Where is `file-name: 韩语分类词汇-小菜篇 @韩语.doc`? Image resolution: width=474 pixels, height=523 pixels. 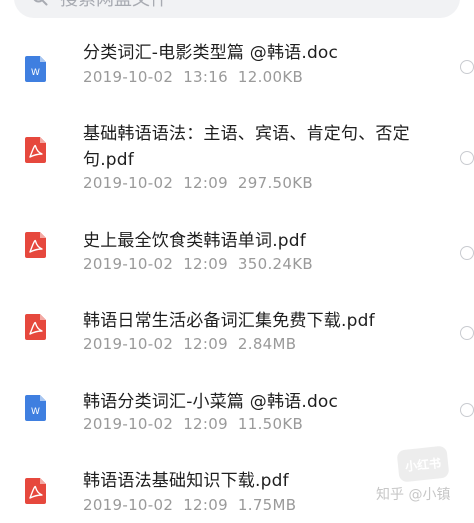
file-name: 韩语分类词汇-小菜篇 @韩语.doc is located at coordinates (211, 402).